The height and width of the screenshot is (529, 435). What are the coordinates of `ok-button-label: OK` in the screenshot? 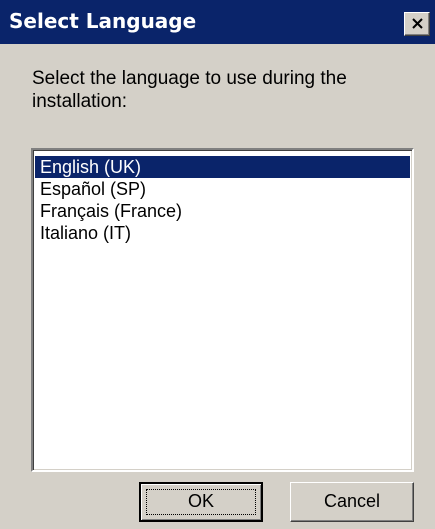 It's located at (200, 501).